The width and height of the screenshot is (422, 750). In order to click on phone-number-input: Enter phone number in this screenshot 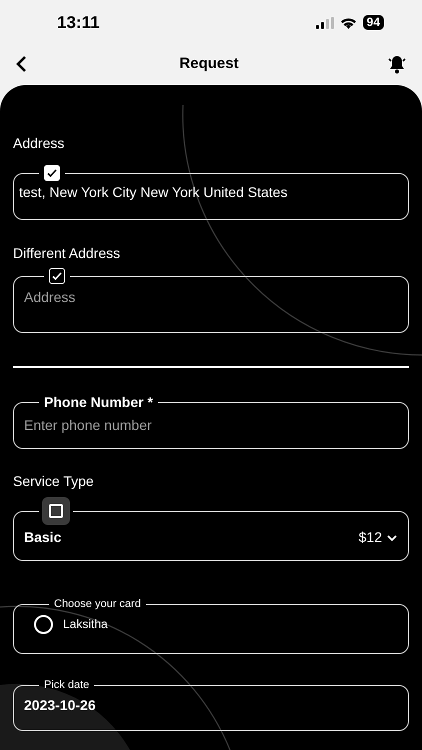, I will do `click(211, 425)`.